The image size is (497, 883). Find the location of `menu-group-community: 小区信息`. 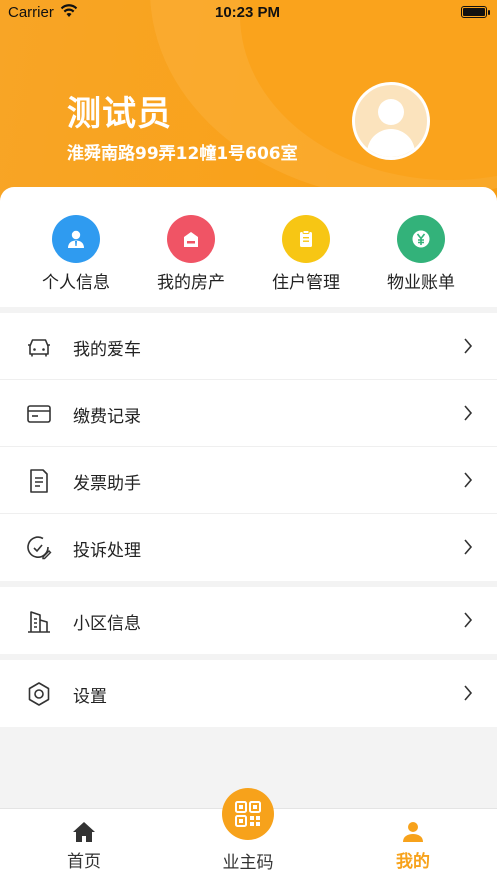

menu-group-community: 小区信息 is located at coordinates (248, 620).